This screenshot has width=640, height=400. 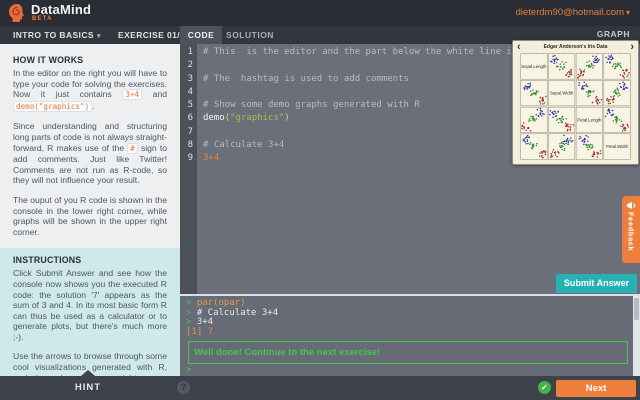 What do you see at coordinates (562, 93) in the screenshot?
I see `svg-text: Sepal.Width` at bounding box center [562, 93].